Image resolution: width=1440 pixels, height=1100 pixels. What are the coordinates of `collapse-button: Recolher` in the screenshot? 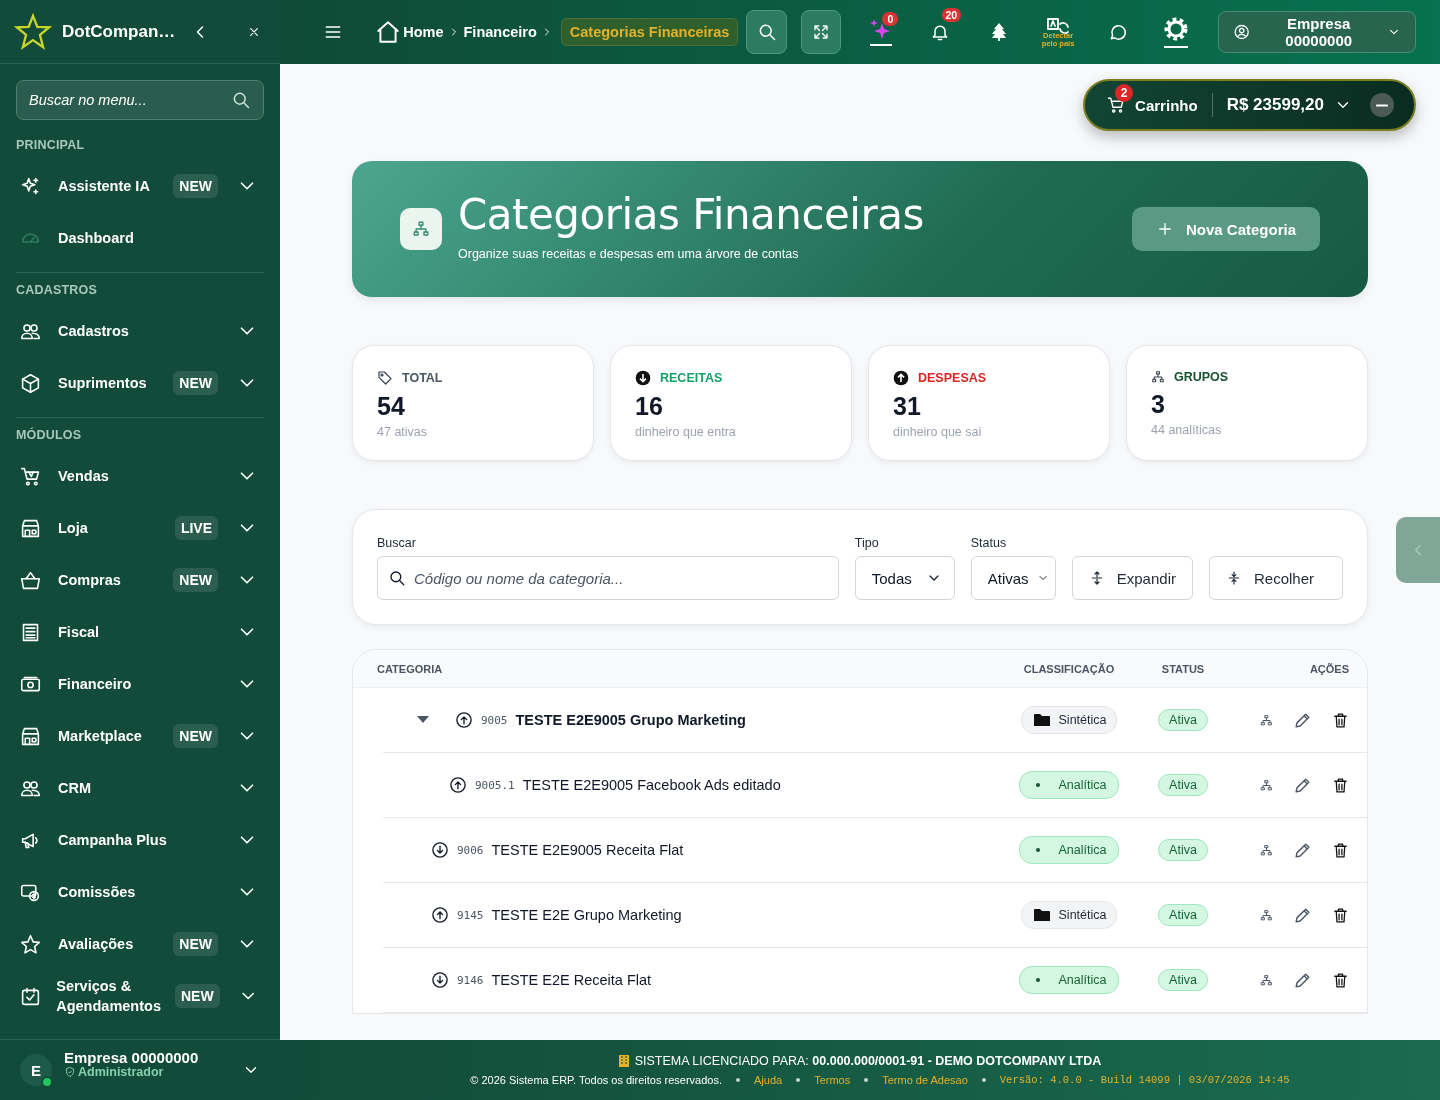 It's located at (1275, 578).